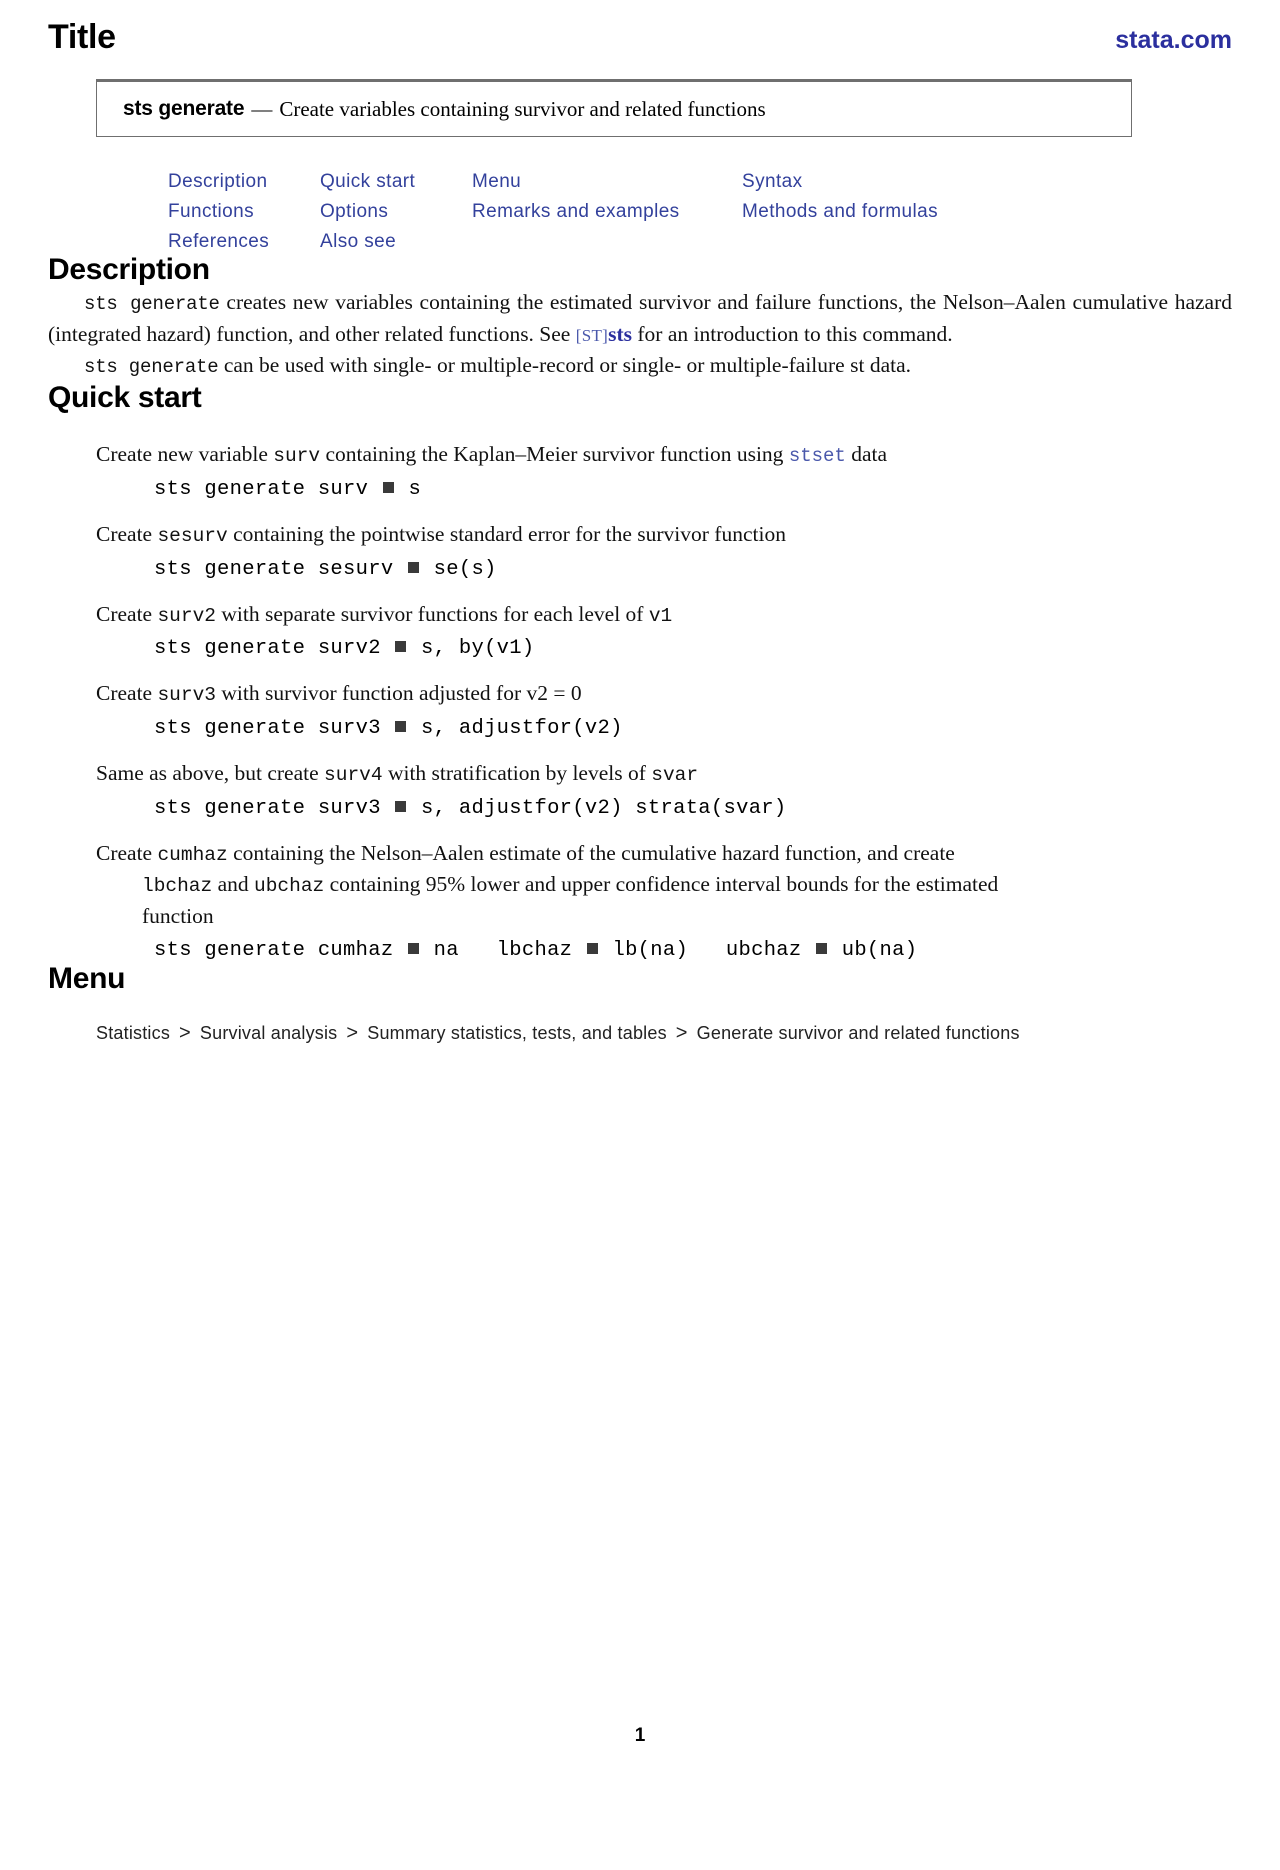  What do you see at coordinates (244, 182) in the screenshot?
I see `nav-link-description: Description` at bounding box center [244, 182].